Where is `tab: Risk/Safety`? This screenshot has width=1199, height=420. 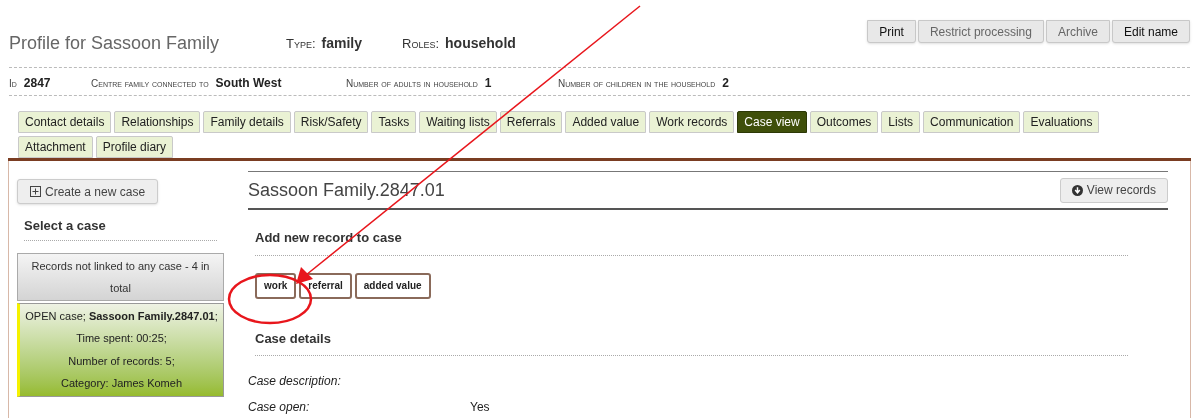
tab: Risk/Safety is located at coordinates (331, 122).